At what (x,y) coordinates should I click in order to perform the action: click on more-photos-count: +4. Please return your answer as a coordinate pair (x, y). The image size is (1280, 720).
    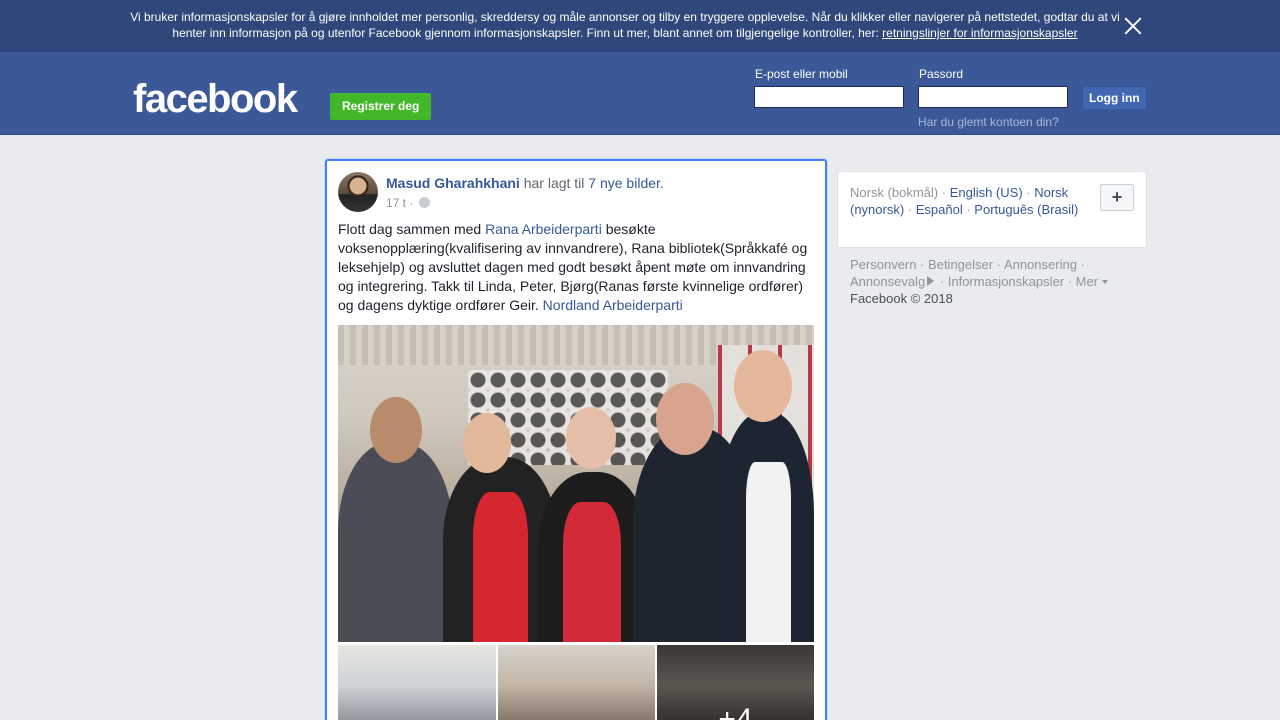
    Looking at the image, I should click on (735, 682).